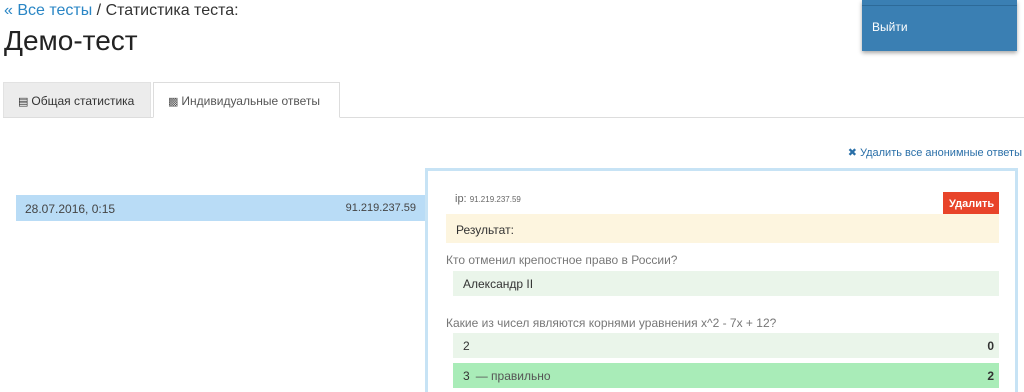 The image size is (1024, 392). I want to click on list-icon: ▤, so click(23, 102).